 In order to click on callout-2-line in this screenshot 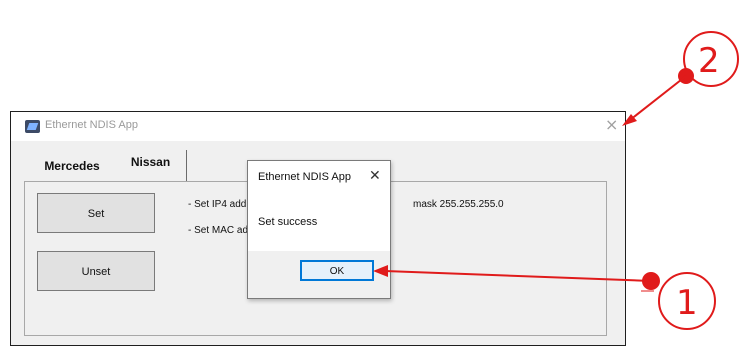, I will do `click(658, 98)`.